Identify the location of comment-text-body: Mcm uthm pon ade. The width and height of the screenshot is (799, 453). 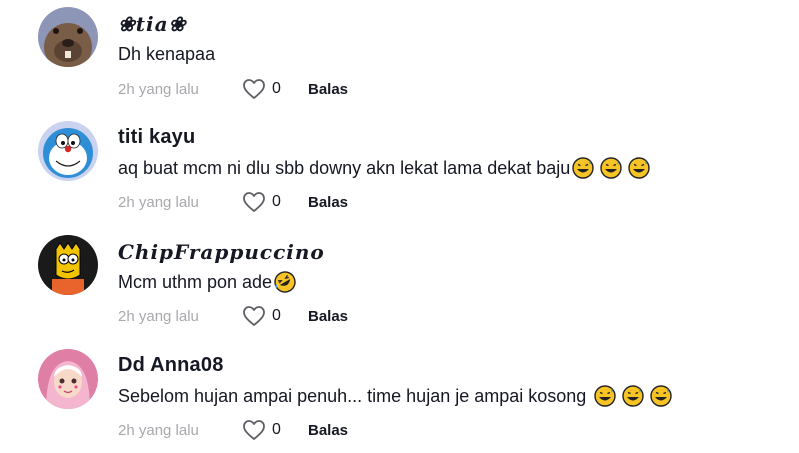
(195, 282).